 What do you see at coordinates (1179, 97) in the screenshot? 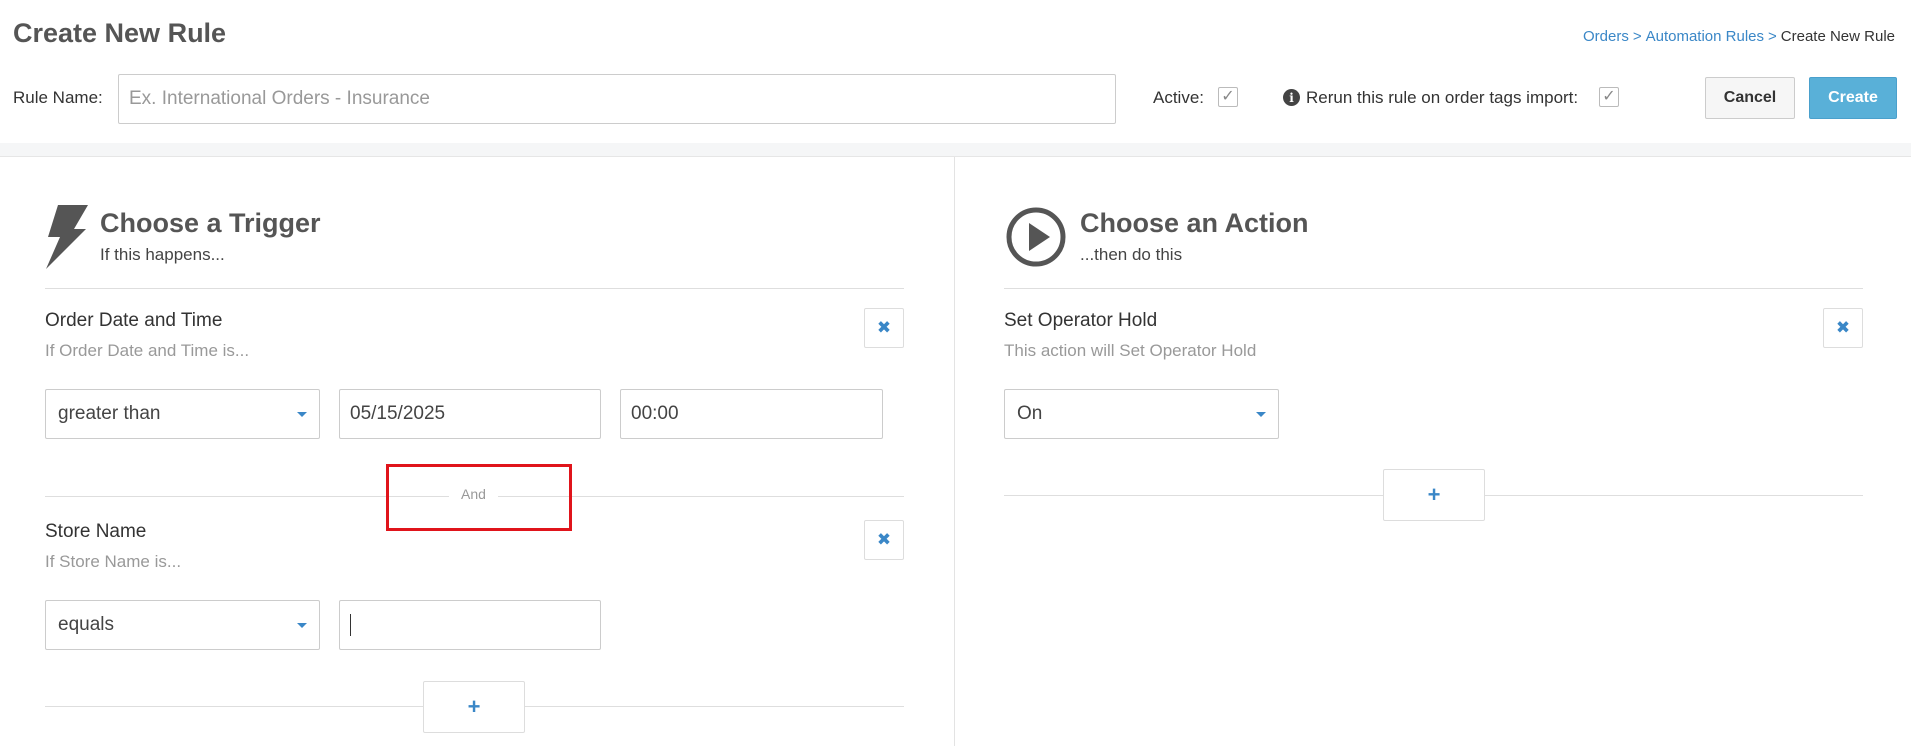
I see `active-label: Active:` at bounding box center [1179, 97].